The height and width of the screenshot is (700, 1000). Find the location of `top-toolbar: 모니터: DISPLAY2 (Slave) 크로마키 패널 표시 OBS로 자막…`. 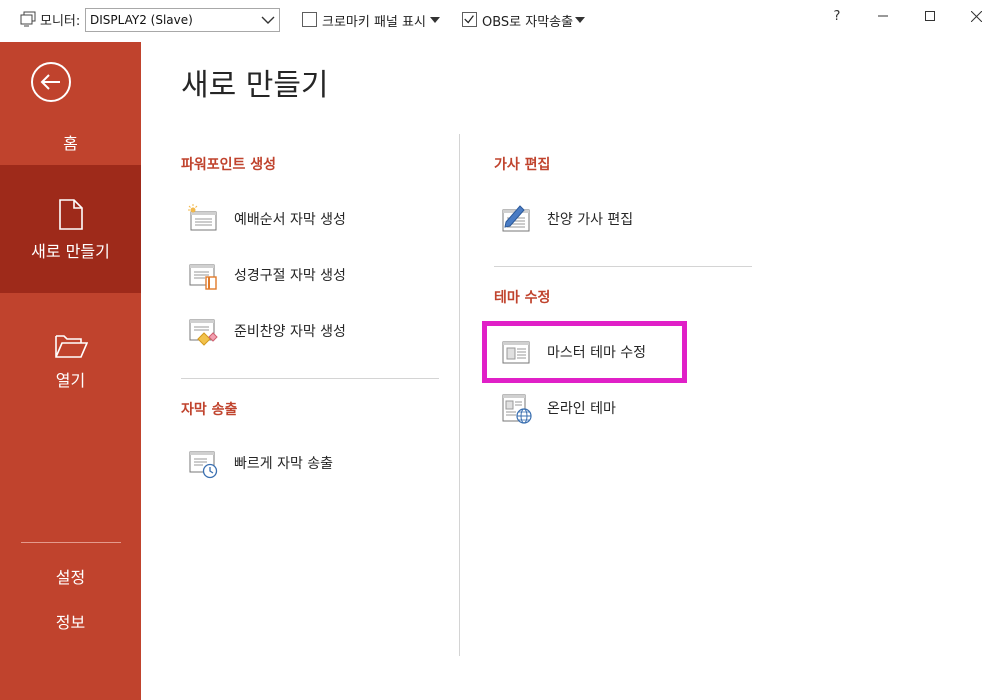

top-toolbar: 모니터: DISPLAY2 (Slave) 크로마키 패널 표시 OBS로 자막… is located at coordinates (500, 21).